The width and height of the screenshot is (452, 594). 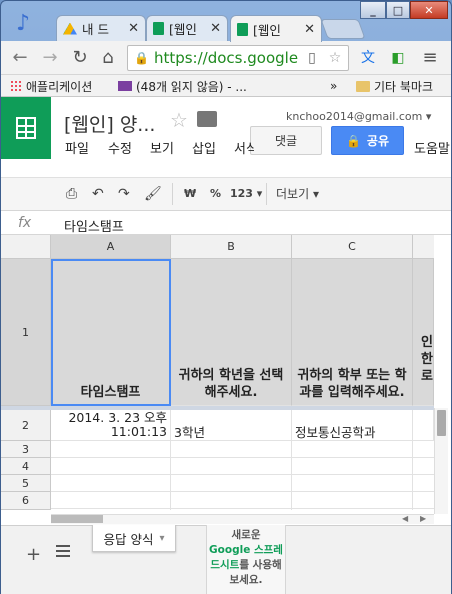 I want to click on menu-view: 보기, so click(x=162, y=147).